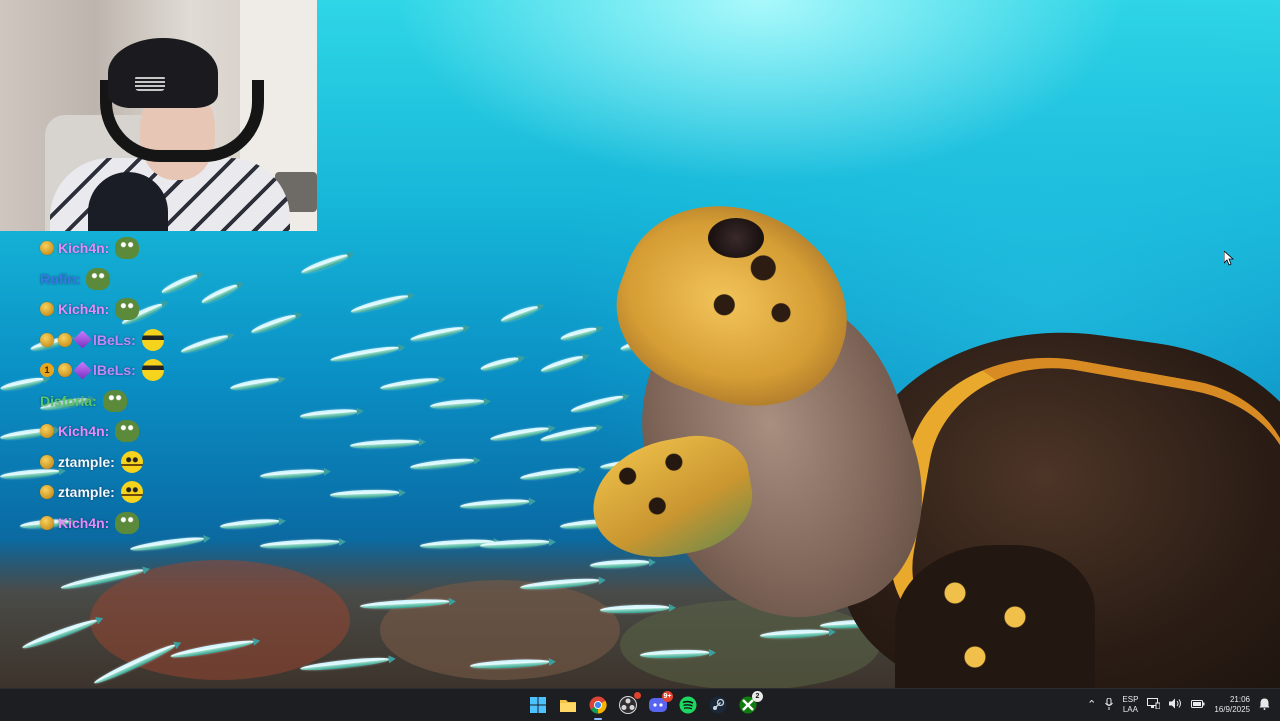  I want to click on file-explorer-button, so click(568, 705).